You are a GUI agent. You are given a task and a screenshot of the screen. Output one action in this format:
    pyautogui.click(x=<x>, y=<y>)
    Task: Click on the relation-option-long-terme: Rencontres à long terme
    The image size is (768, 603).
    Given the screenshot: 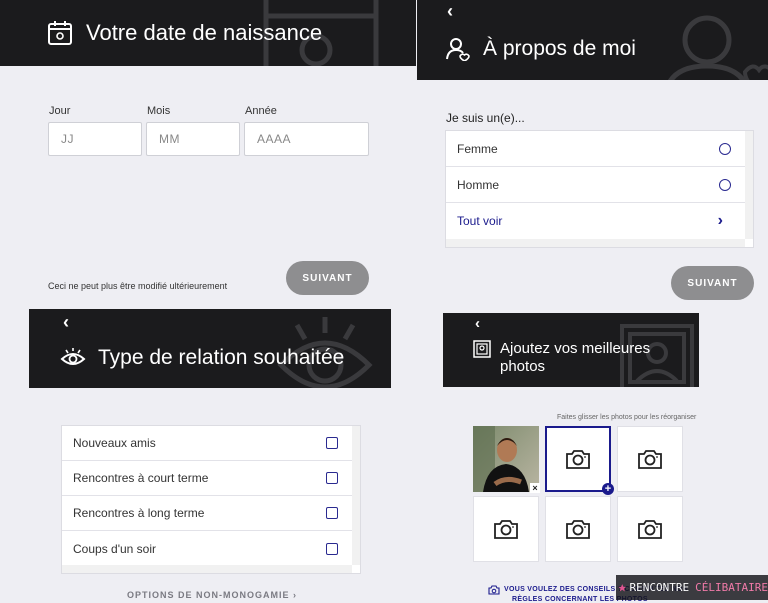 What is the action you would take?
    pyautogui.click(x=207, y=513)
    